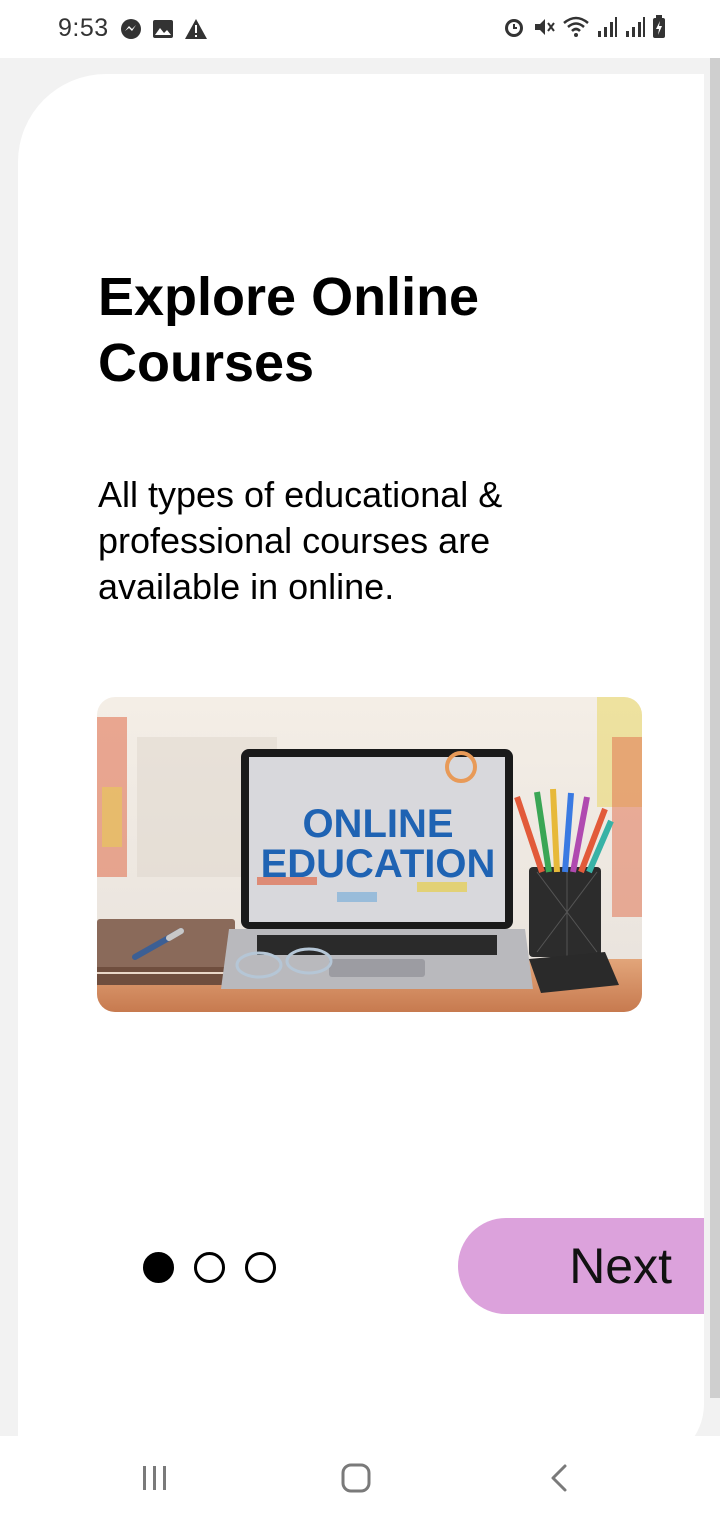 The width and height of the screenshot is (720, 1520). I want to click on back-icon, so click(559, 1480).